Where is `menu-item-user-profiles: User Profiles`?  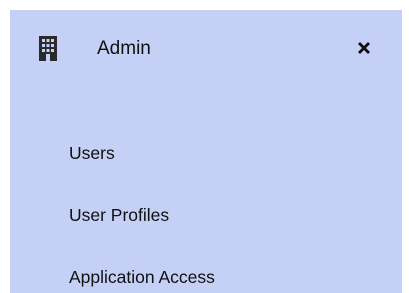 menu-item-user-profiles: User Profiles is located at coordinates (215, 214).